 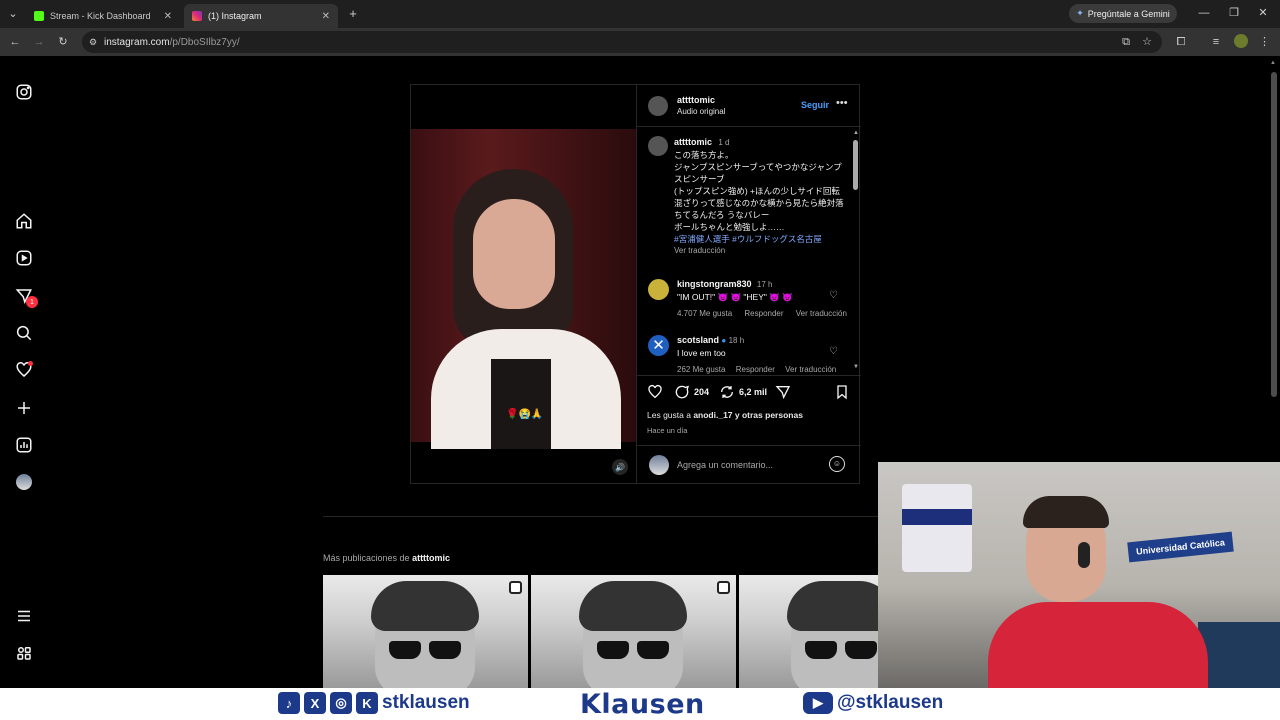 I want to click on tab-instagram: (1) Instagram ✕, so click(x=261, y=16).